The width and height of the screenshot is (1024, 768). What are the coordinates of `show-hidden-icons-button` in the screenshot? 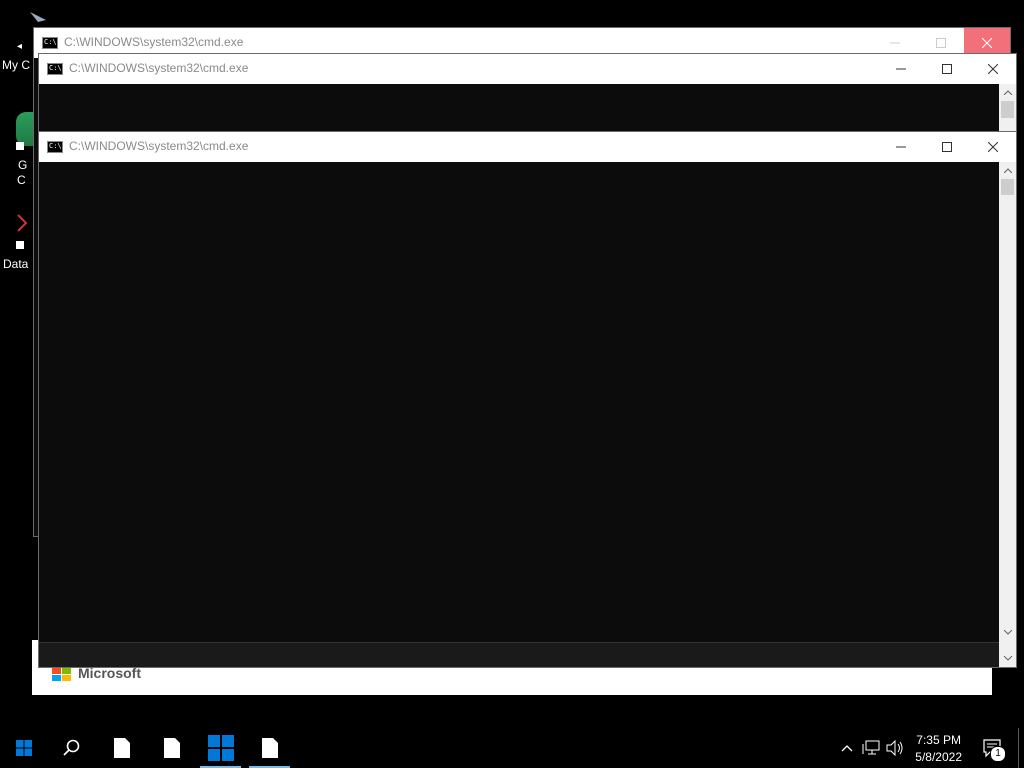 It's located at (847, 748).